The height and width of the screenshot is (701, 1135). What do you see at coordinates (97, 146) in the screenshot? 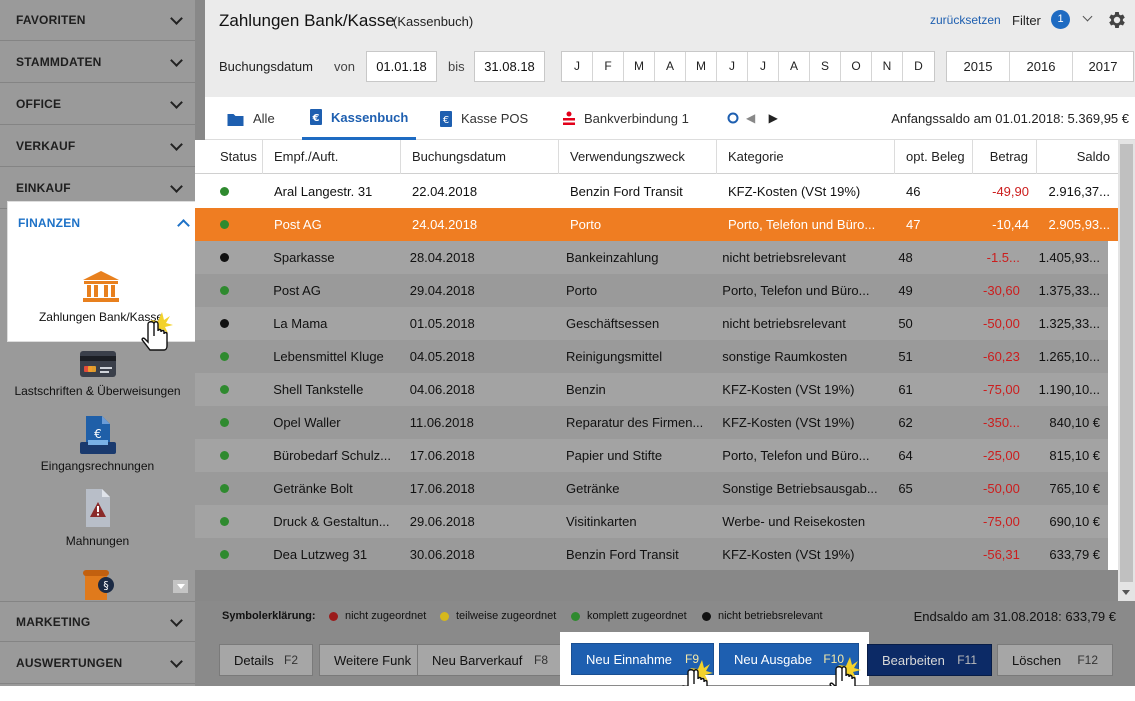
I see `nav-section-verkauf: VERKAUF` at bounding box center [97, 146].